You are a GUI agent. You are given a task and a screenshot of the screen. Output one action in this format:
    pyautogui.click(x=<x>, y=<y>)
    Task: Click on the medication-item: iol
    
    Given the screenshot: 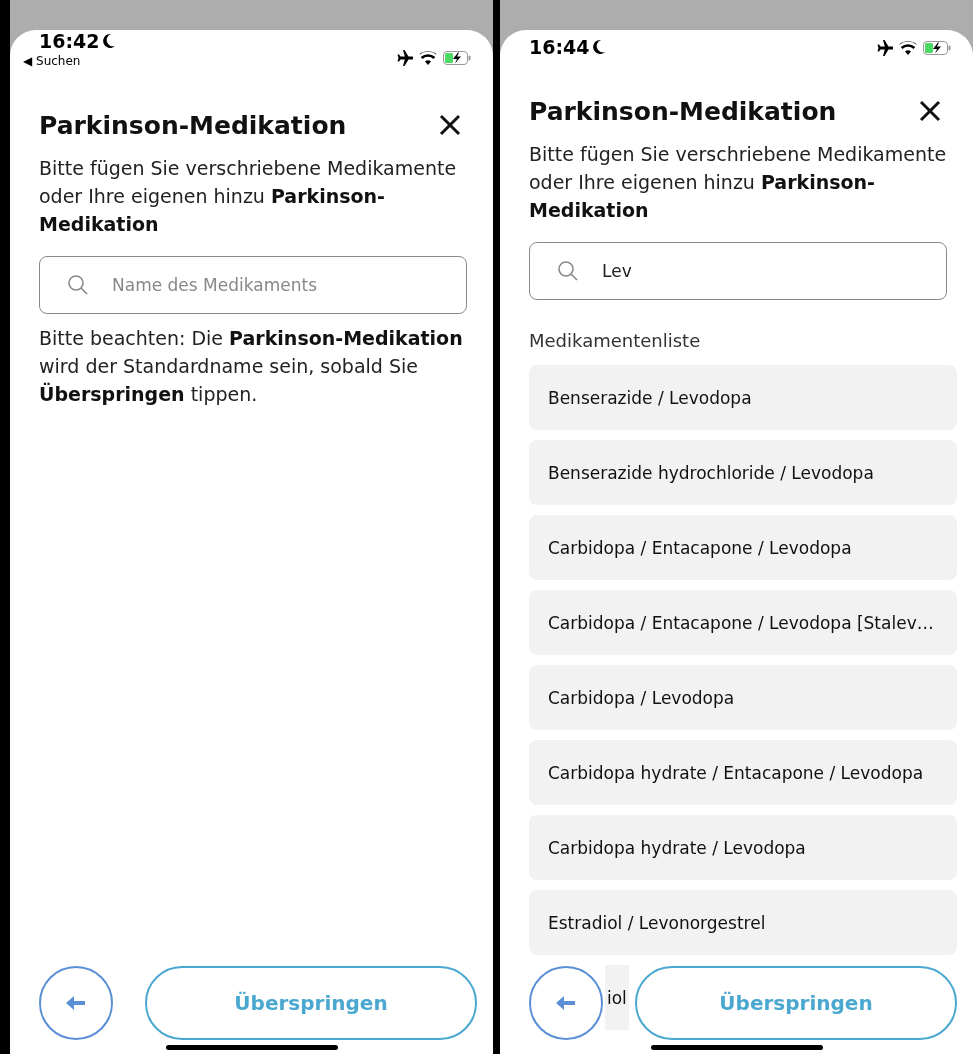 What is the action you would take?
    pyautogui.click(x=617, y=997)
    